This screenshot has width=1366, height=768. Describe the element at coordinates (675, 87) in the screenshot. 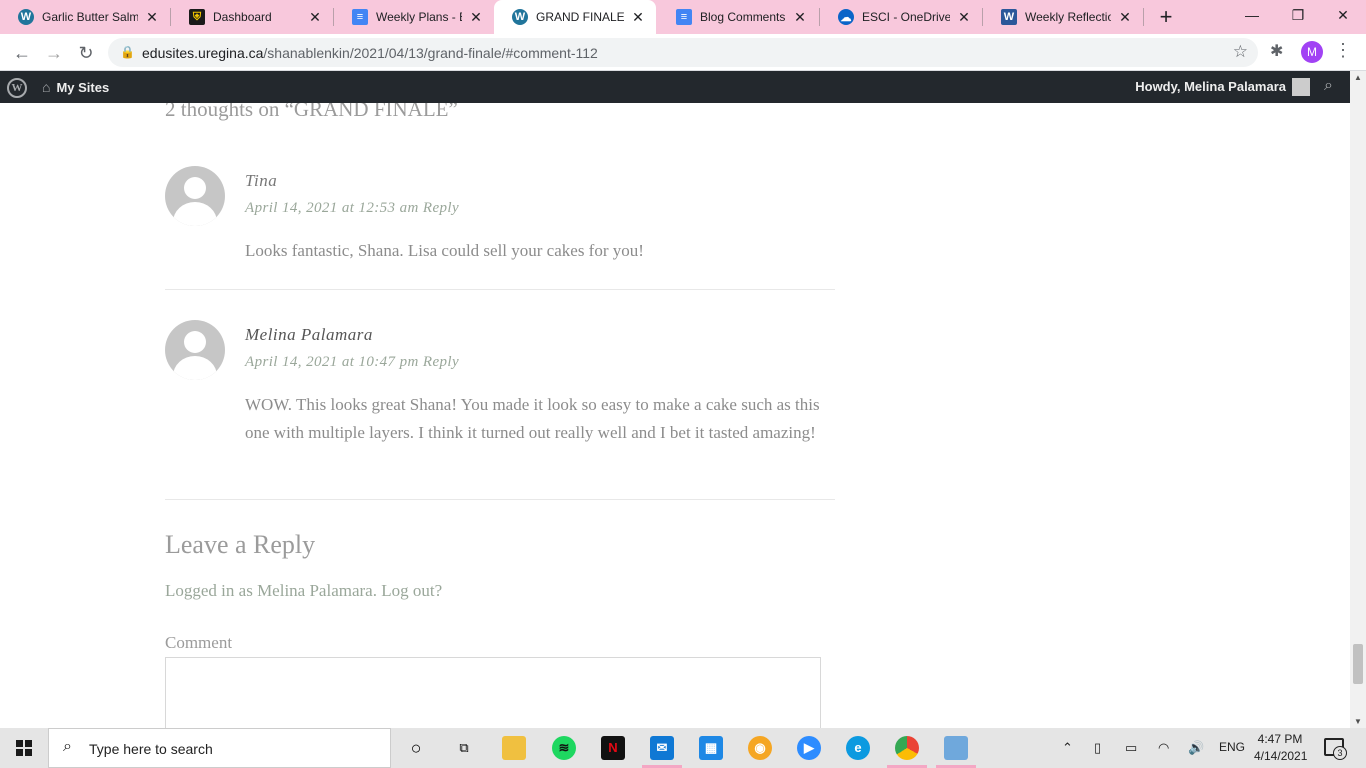

I see `wp-admin-bar: W ⌂ My Sites Howdy, Melina Palamara` at that location.